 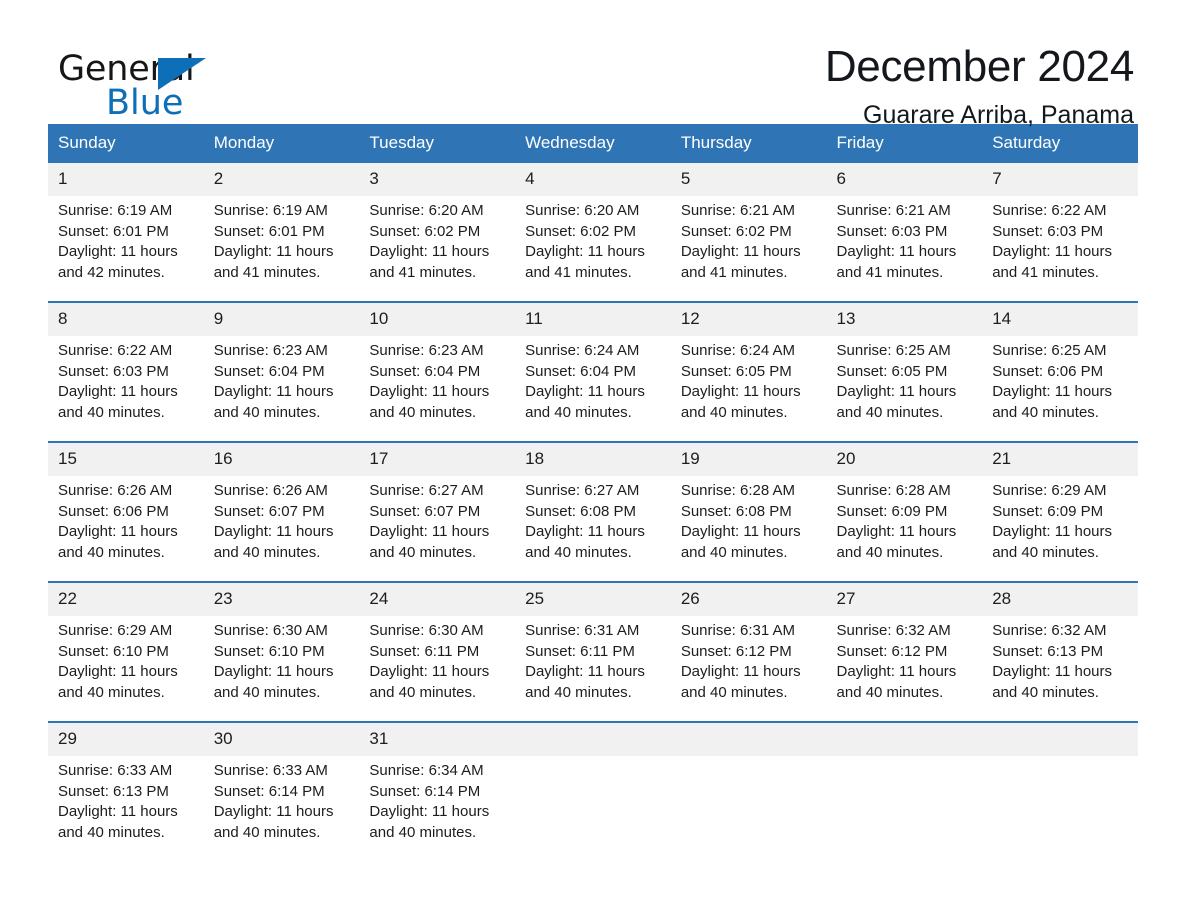 I want to click on date-number: 19, so click(x=748, y=458).